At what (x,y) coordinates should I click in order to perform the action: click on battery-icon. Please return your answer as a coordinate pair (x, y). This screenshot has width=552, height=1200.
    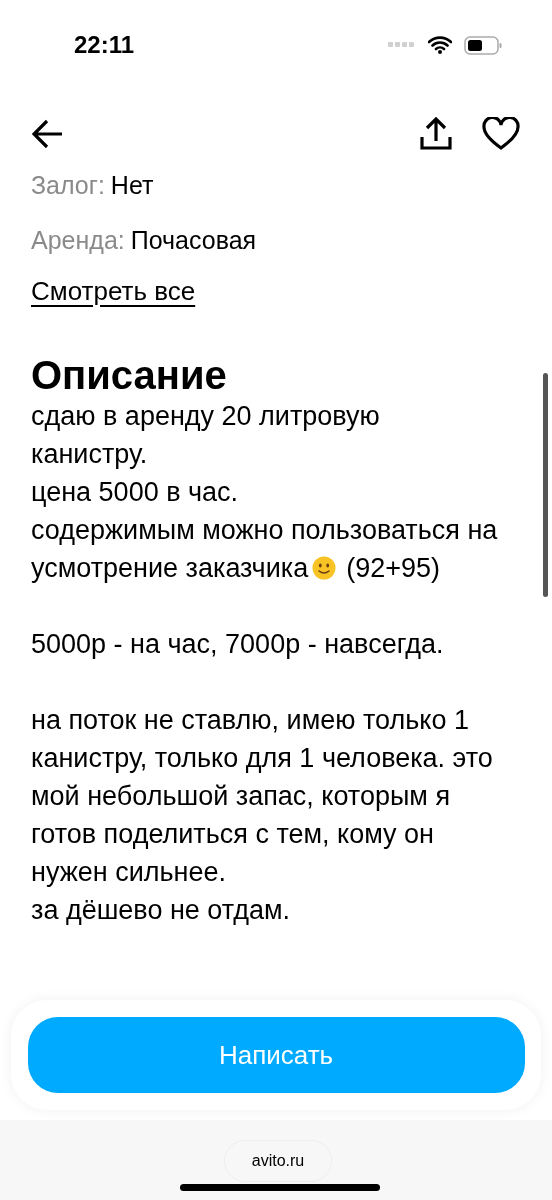
    Looking at the image, I should click on (483, 45).